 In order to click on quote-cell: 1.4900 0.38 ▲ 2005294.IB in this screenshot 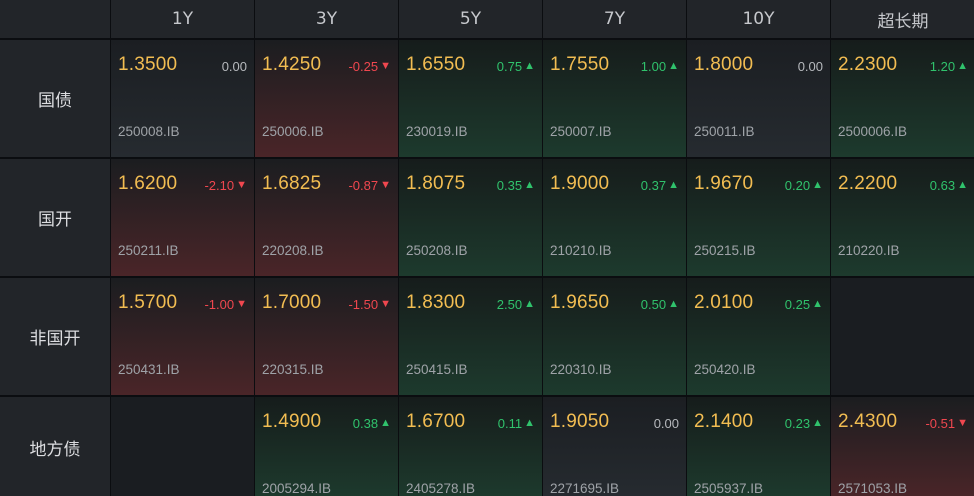, I will do `click(326, 446)`.